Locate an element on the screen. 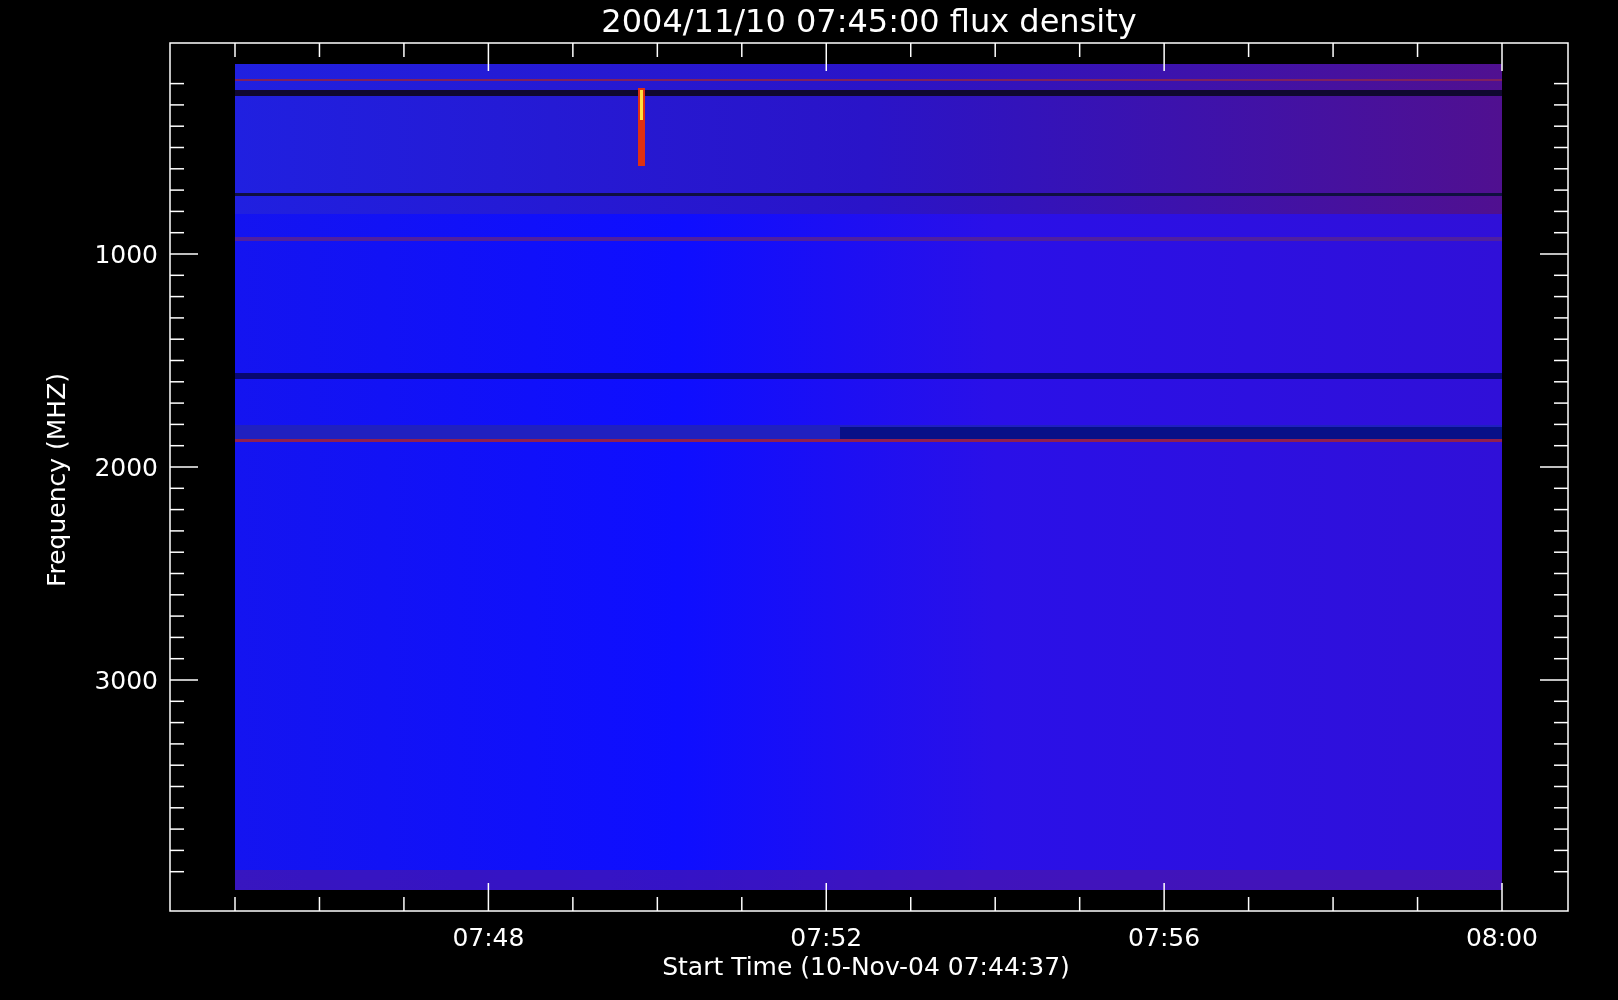 This screenshot has height=1000, width=1618. x-tick-label: 07:48 is located at coordinates (488, 937).